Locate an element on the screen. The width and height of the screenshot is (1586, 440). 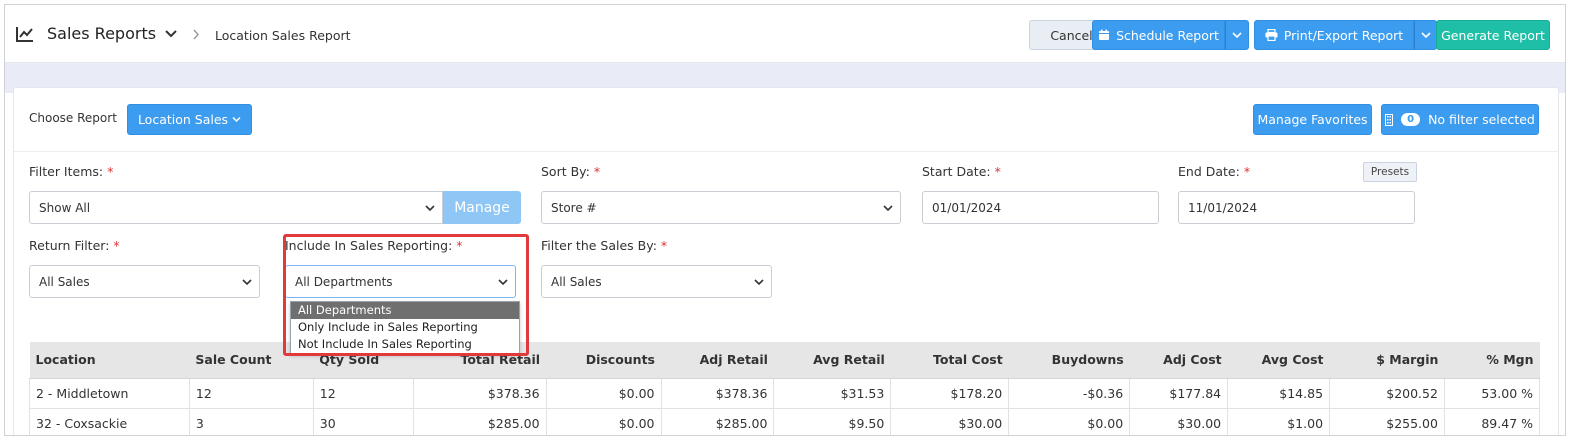
generate-report-label: Generate Report is located at coordinates (1493, 35).